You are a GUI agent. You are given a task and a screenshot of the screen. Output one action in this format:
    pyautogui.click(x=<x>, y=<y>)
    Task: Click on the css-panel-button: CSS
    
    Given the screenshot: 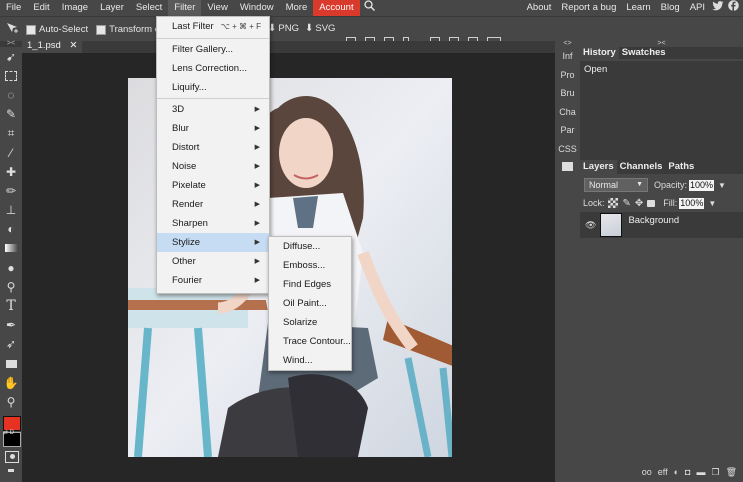 What is the action you would take?
    pyautogui.click(x=567, y=149)
    